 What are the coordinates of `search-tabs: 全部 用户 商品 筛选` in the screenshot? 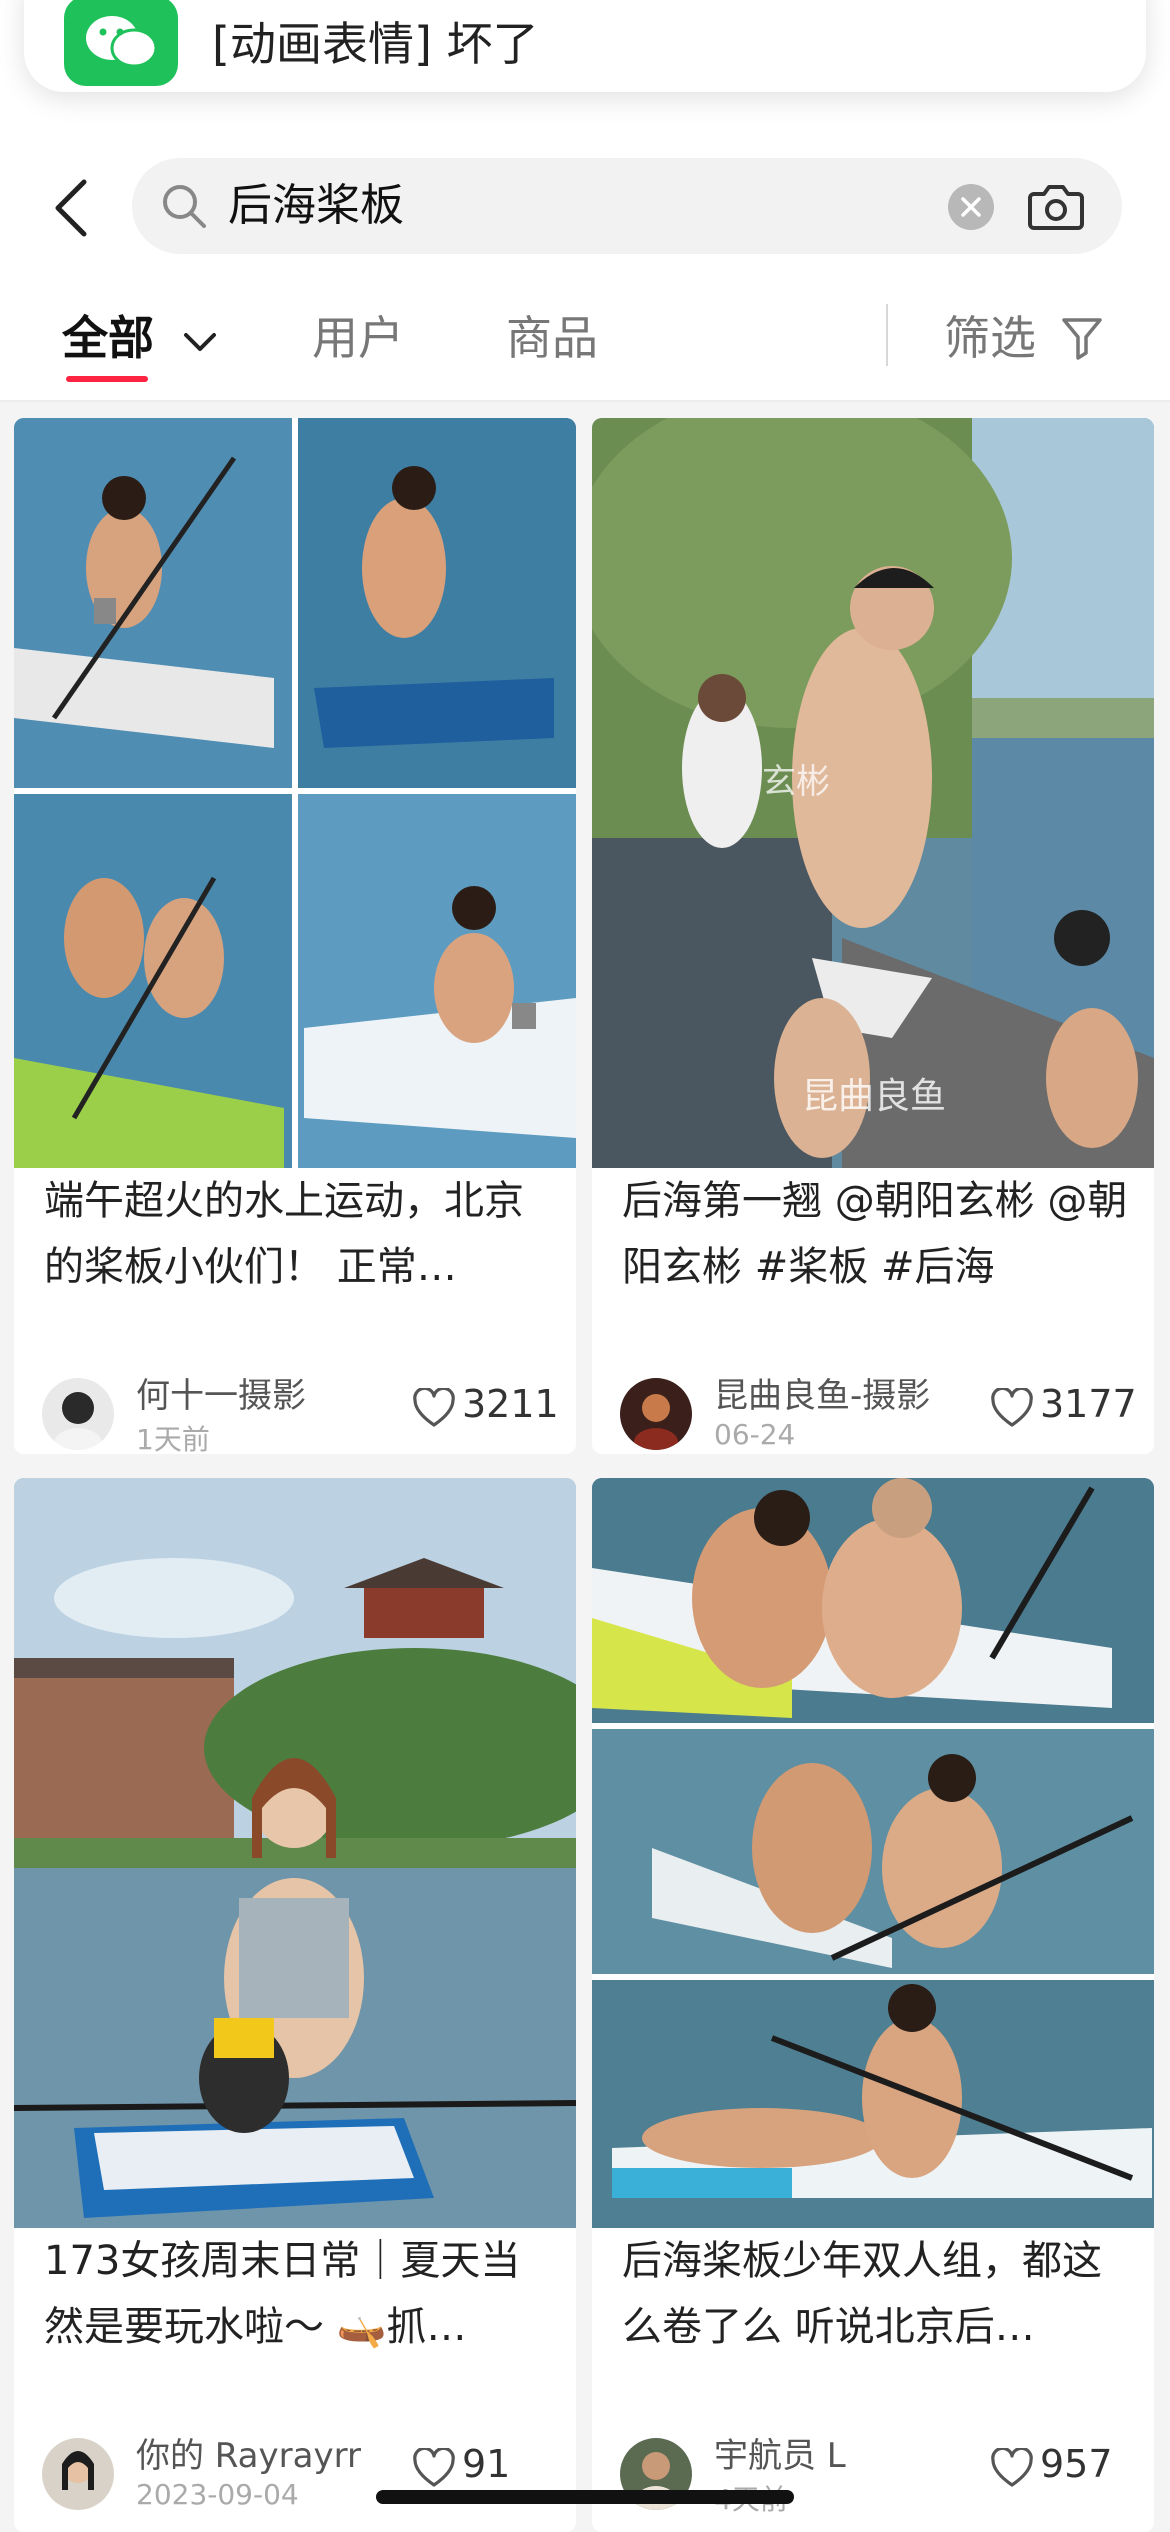 It's located at (585, 350).